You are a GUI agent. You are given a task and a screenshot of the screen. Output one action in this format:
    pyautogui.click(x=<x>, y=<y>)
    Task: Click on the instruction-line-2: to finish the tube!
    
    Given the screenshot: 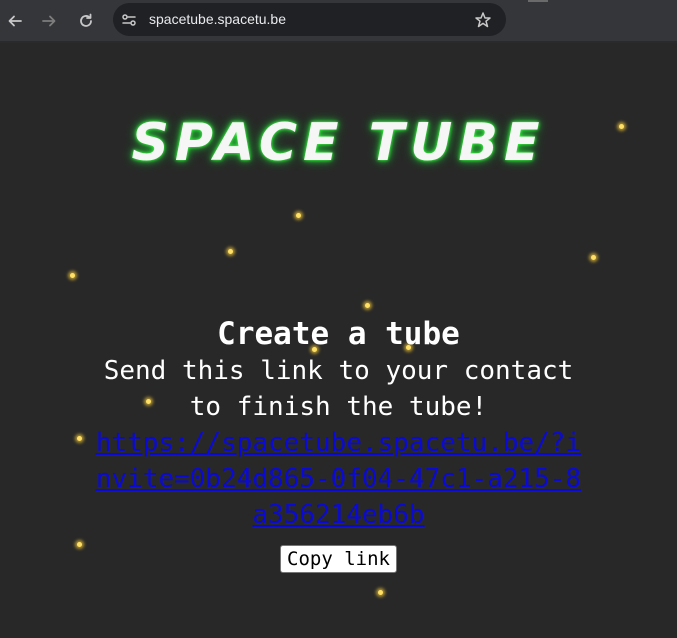 What is the action you would take?
    pyautogui.click(x=338, y=407)
    